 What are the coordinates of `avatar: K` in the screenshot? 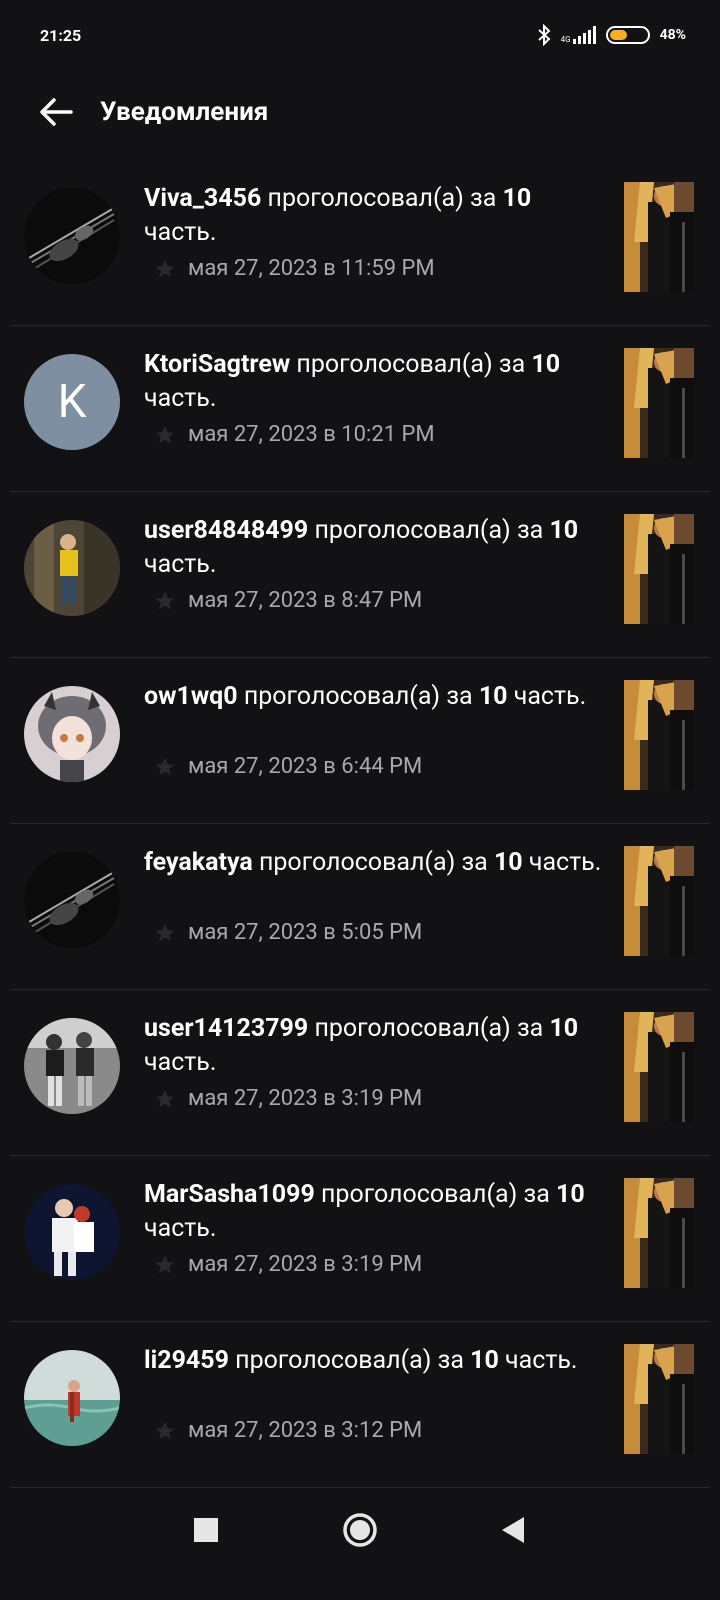 It's located at (72, 402).